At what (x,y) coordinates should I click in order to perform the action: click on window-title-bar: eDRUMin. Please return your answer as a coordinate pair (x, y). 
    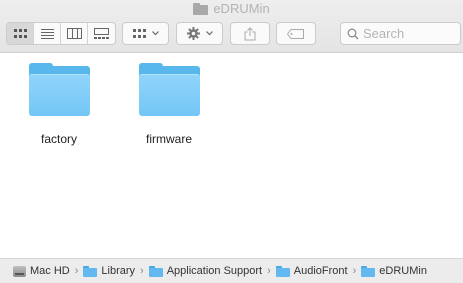
    Looking at the image, I should click on (231, 9).